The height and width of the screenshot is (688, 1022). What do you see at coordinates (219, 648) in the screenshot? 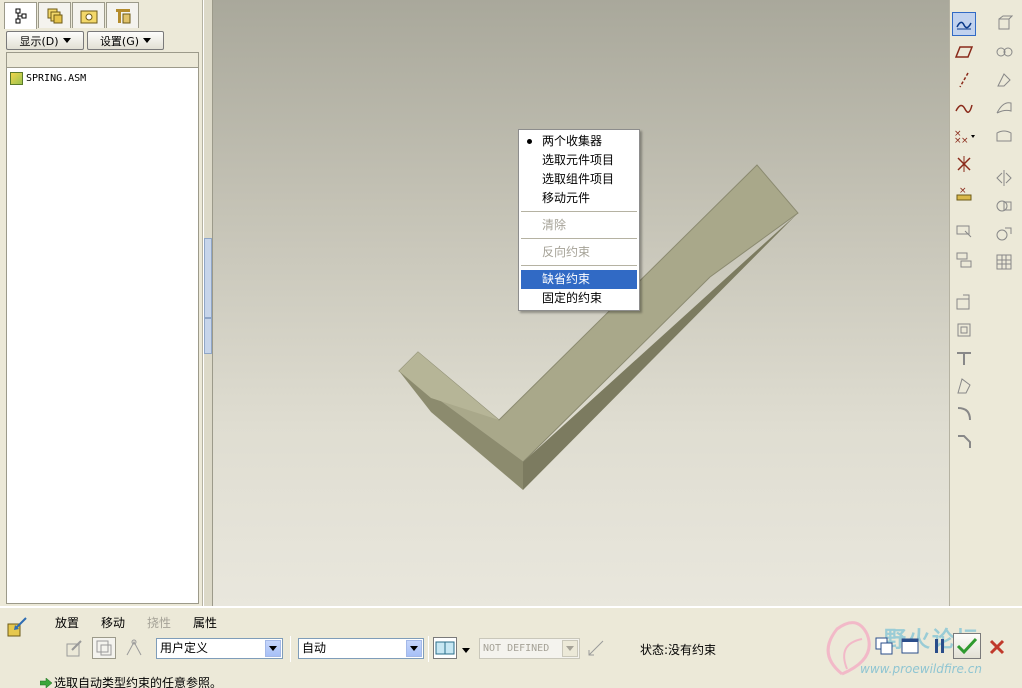
I see `constraint-set-dropdown: 用户定义` at bounding box center [219, 648].